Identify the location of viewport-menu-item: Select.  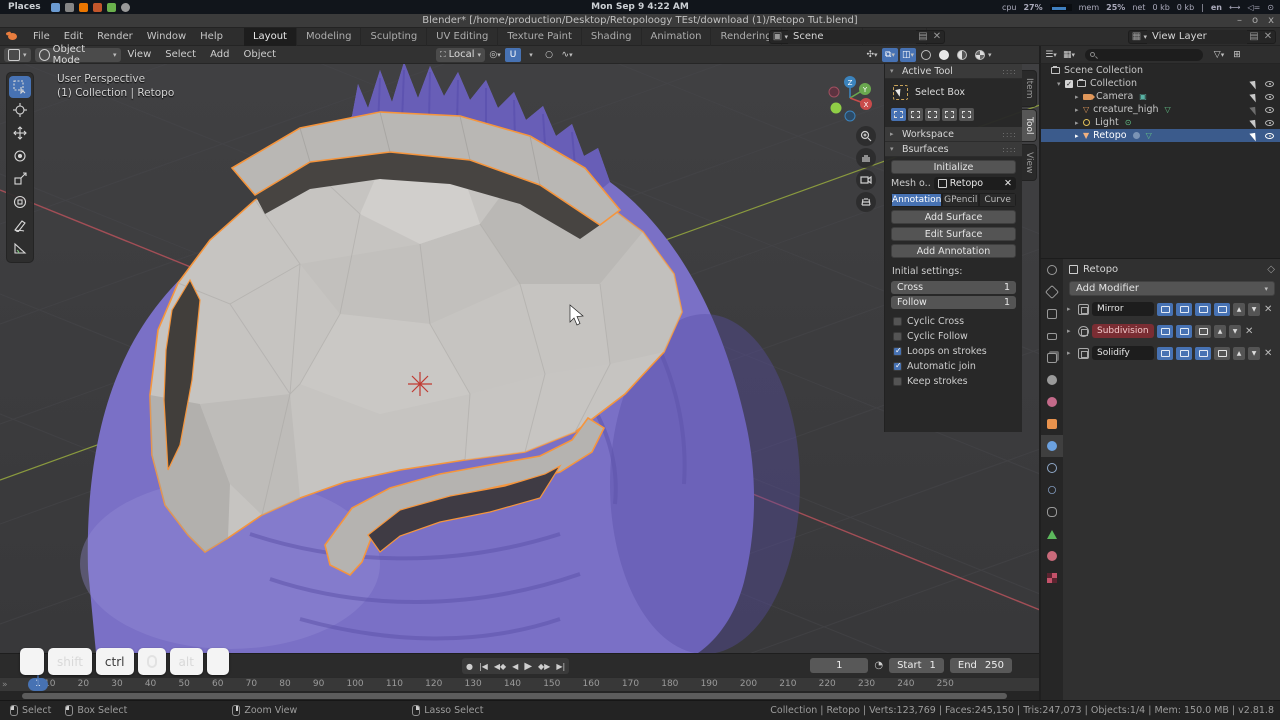
(180, 54).